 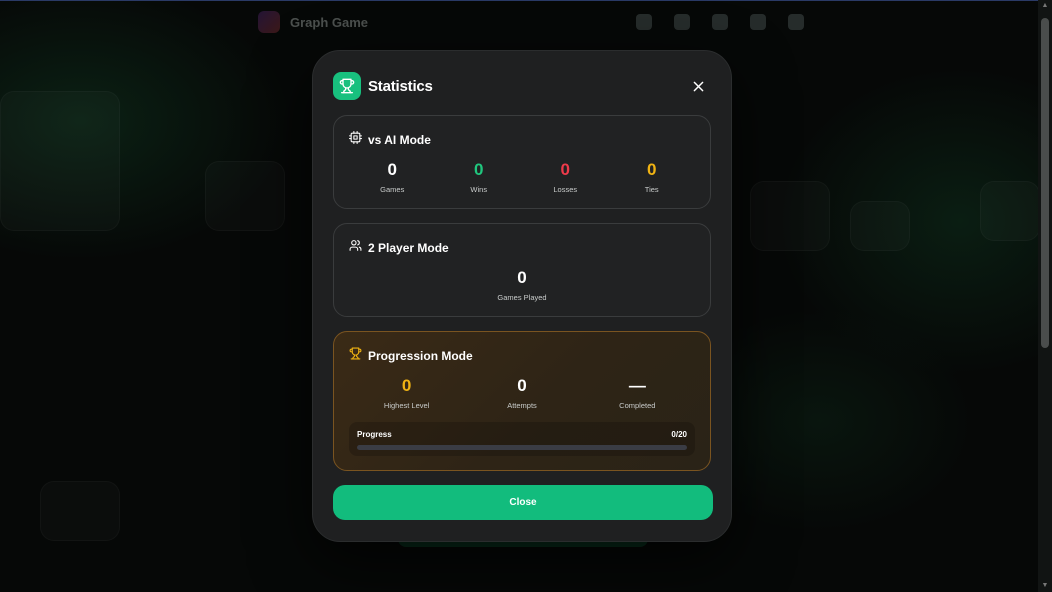 I want to click on progression-header: Progression Mode, so click(x=522, y=356).